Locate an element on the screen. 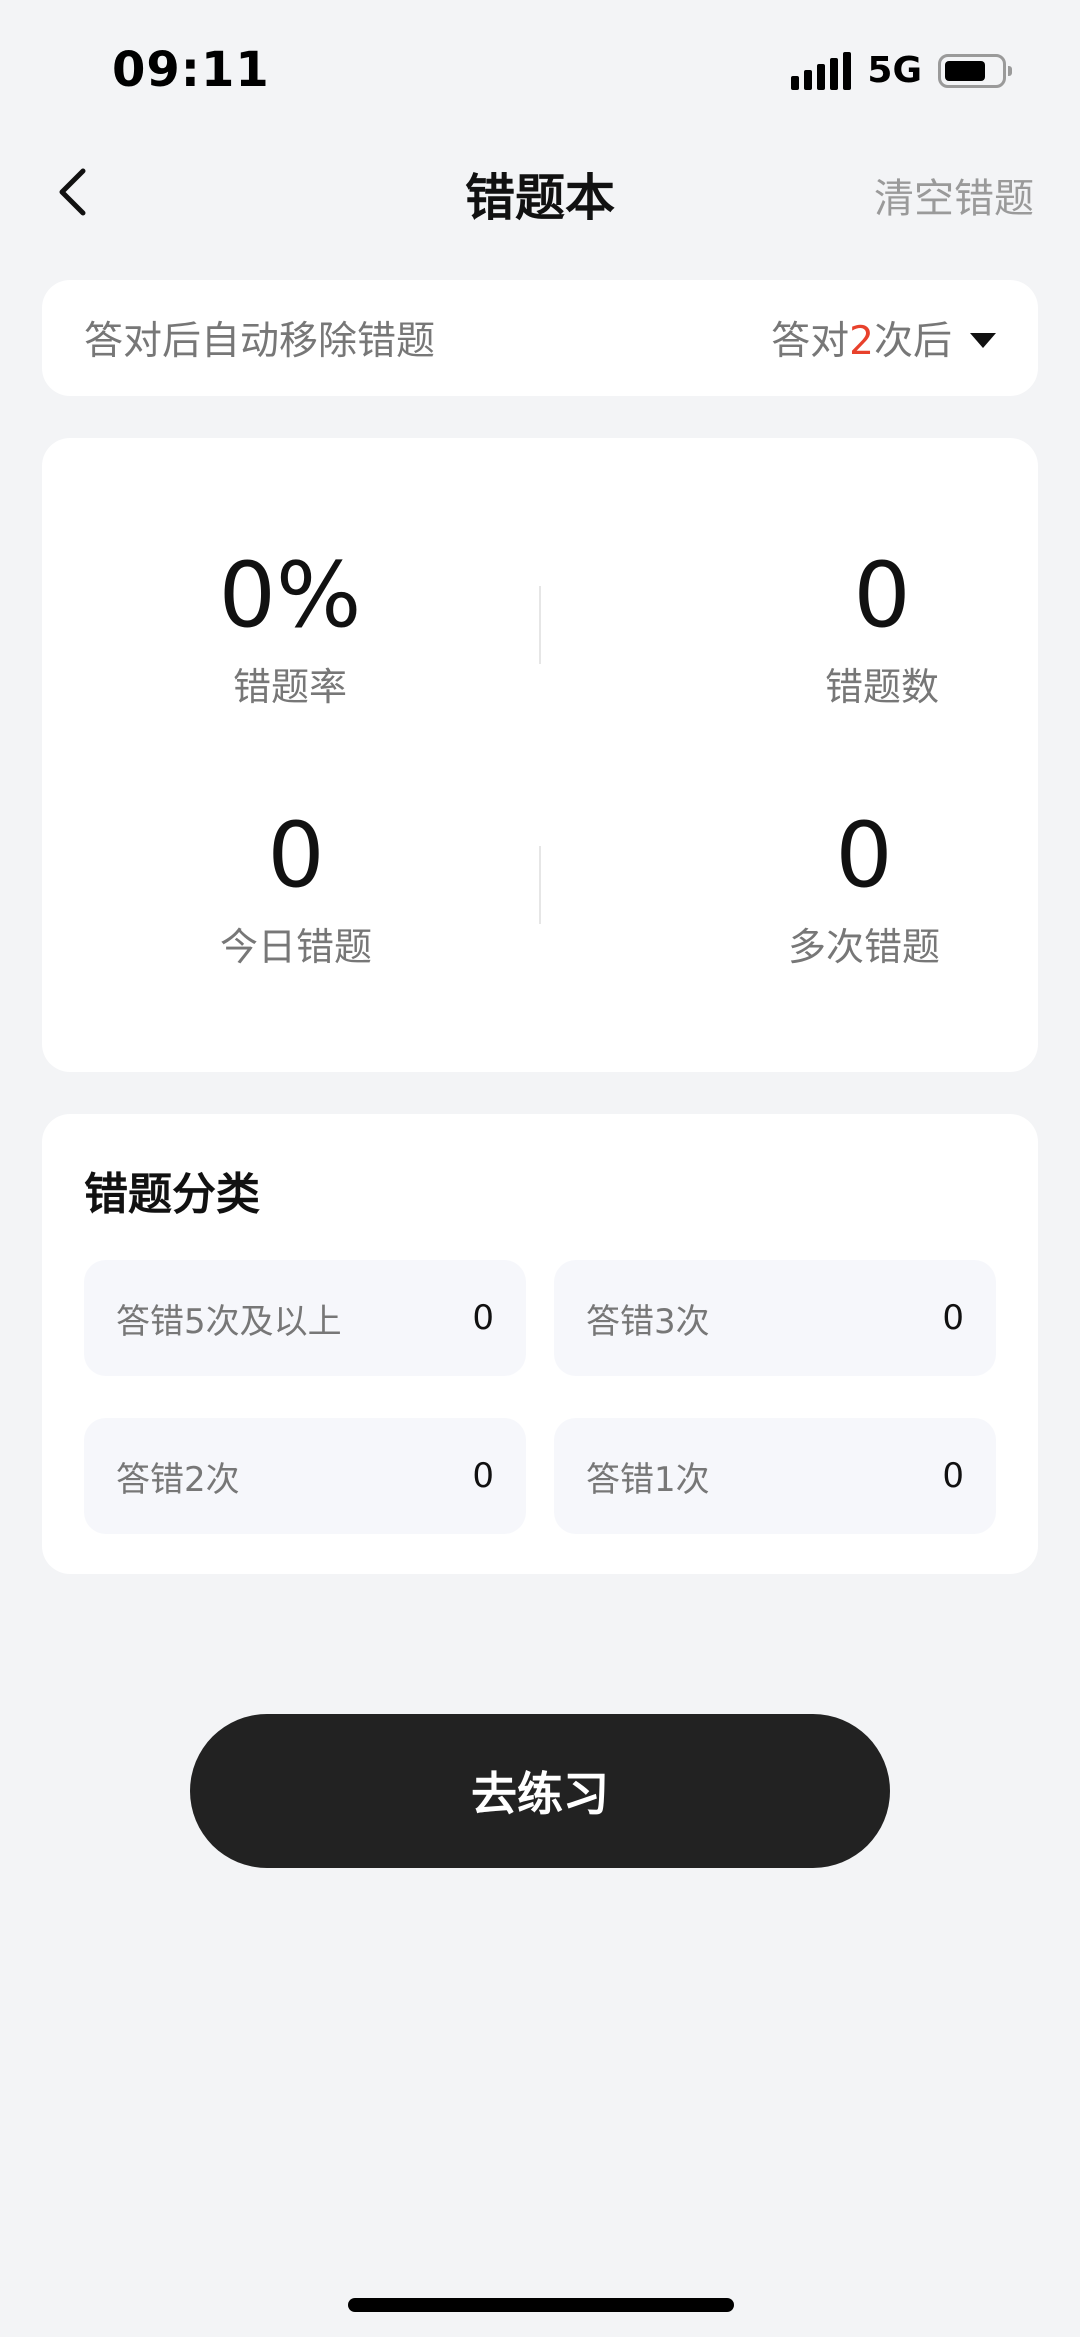 The image size is (1080, 2337). status-indicators: 5G is located at coordinates (901, 70).